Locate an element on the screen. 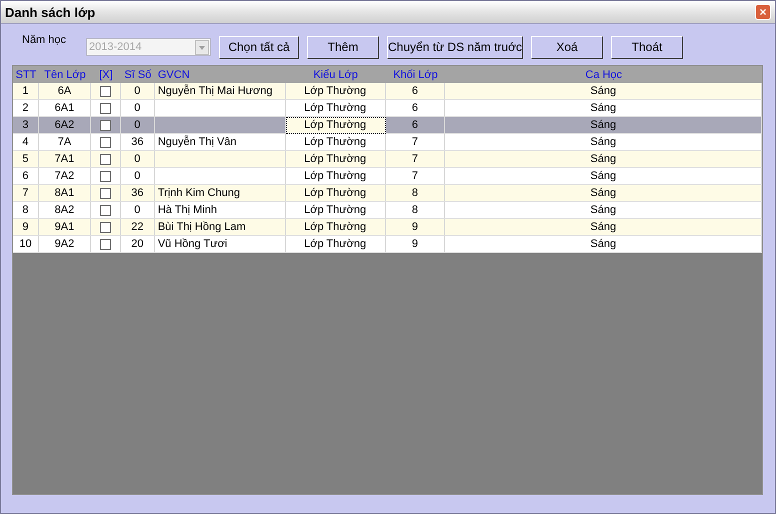 Image resolution: width=776 pixels, height=514 pixels. table-row: 7 8A1 36 Trịnh Kim Chung Lớp Thường 8 Sáng is located at coordinates (387, 193).